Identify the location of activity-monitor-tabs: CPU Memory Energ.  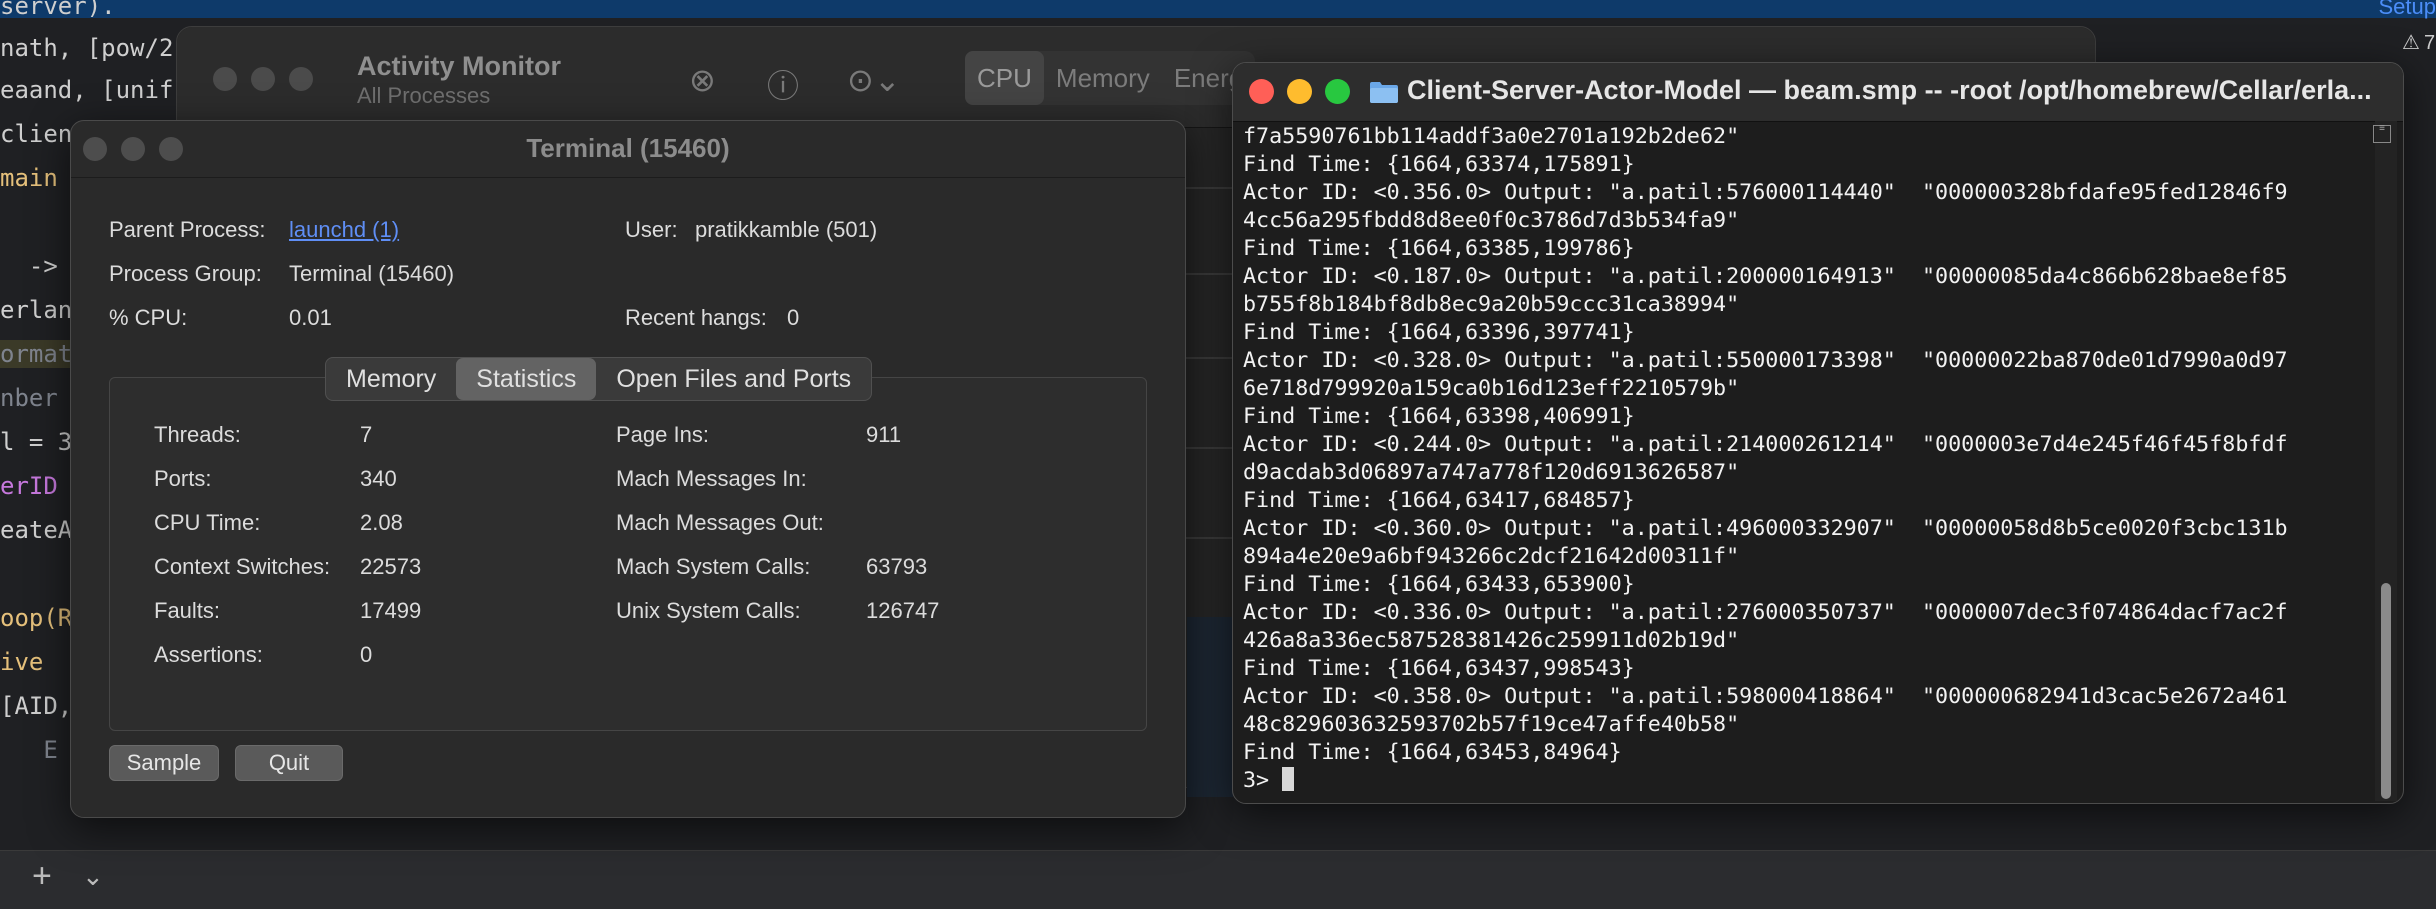
(1110, 78).